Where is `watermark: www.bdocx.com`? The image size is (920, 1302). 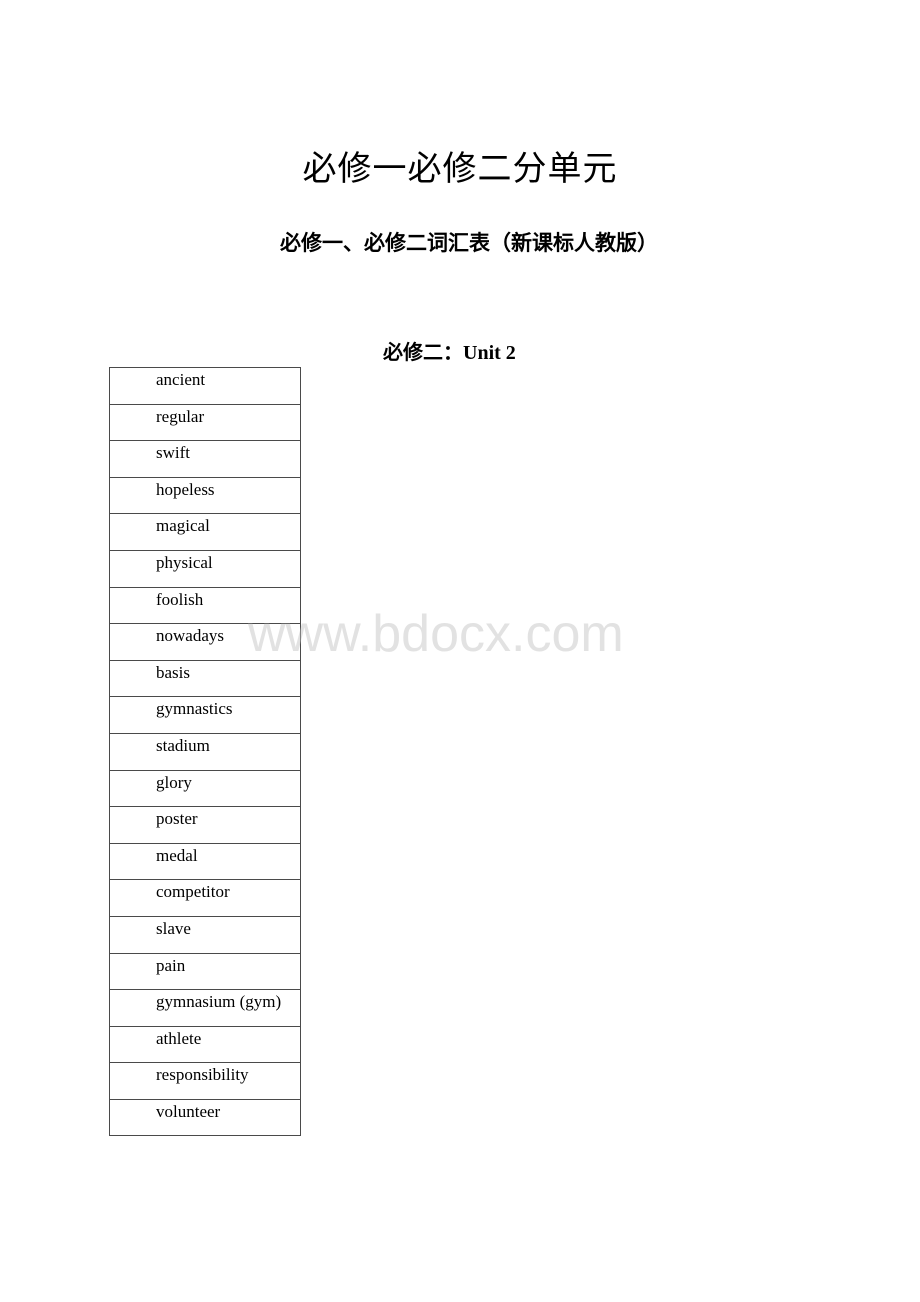
watermark: www.bdocx.com is located at coordinates (436, 634).